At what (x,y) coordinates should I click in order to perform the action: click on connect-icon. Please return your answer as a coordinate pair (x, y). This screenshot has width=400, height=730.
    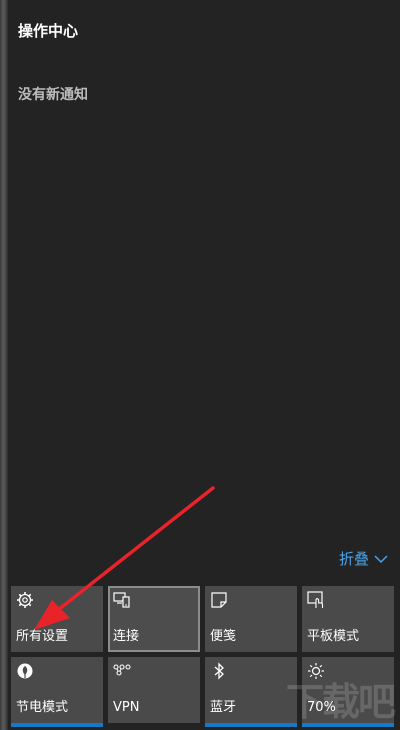
    Looking at the image, I should click on (121, 600).